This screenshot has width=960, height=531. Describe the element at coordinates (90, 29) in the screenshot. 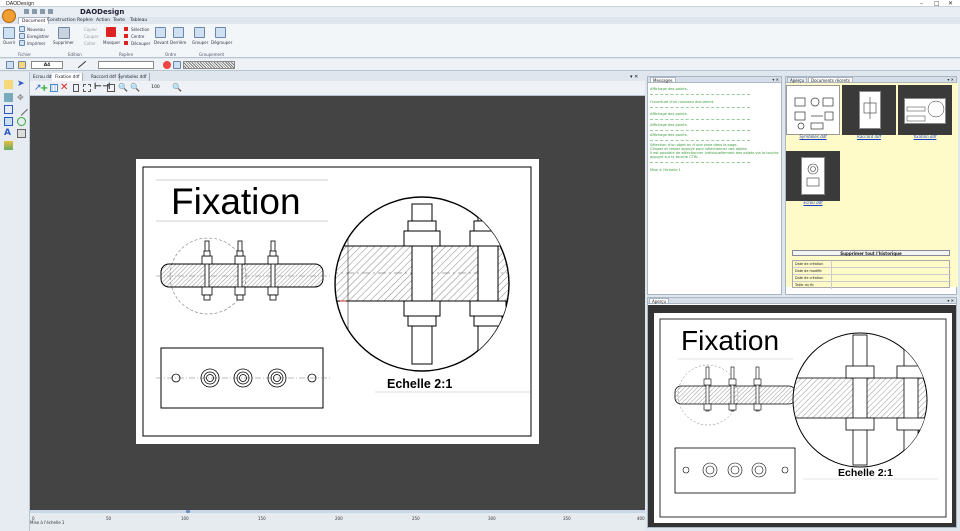

I see `copy-button: Copier` at that location.